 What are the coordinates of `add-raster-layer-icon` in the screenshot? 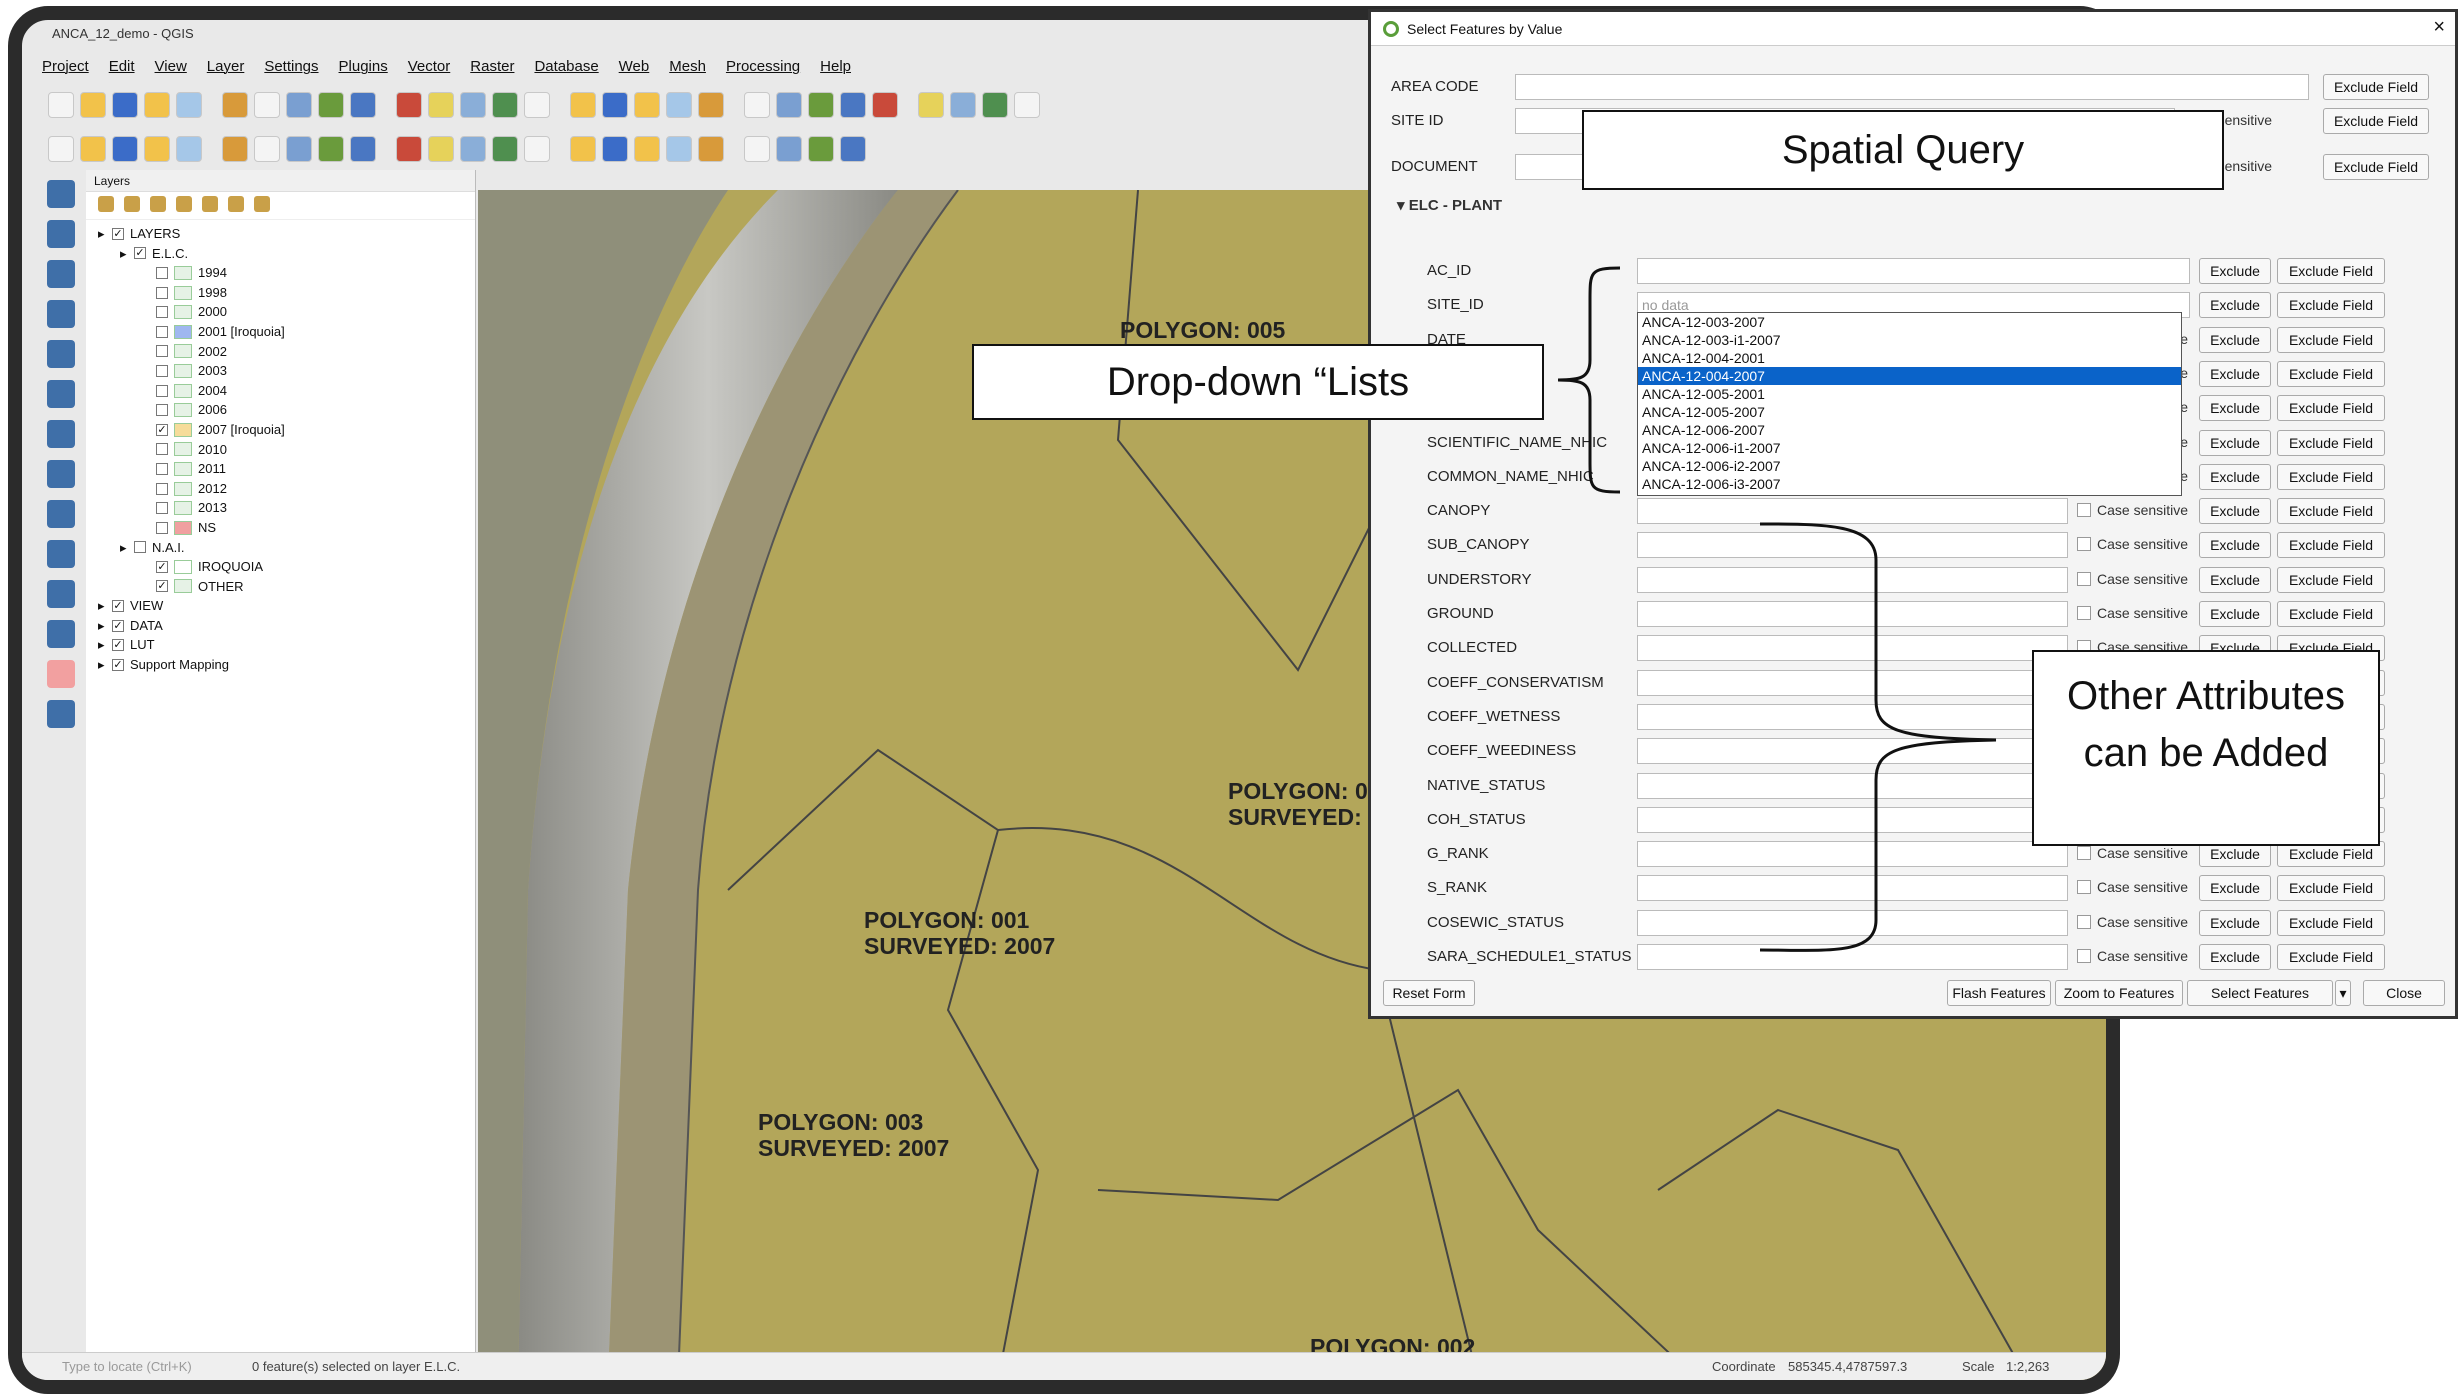 It's located at (61, 234).